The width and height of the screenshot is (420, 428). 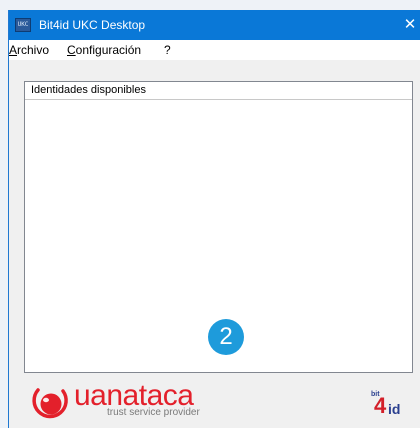 What do you see at coordinates (214, 25) in the screenshot?
I see `title-bar: UKC Bit4id UKC Desktop ✕` at bounding box center [214, 25].